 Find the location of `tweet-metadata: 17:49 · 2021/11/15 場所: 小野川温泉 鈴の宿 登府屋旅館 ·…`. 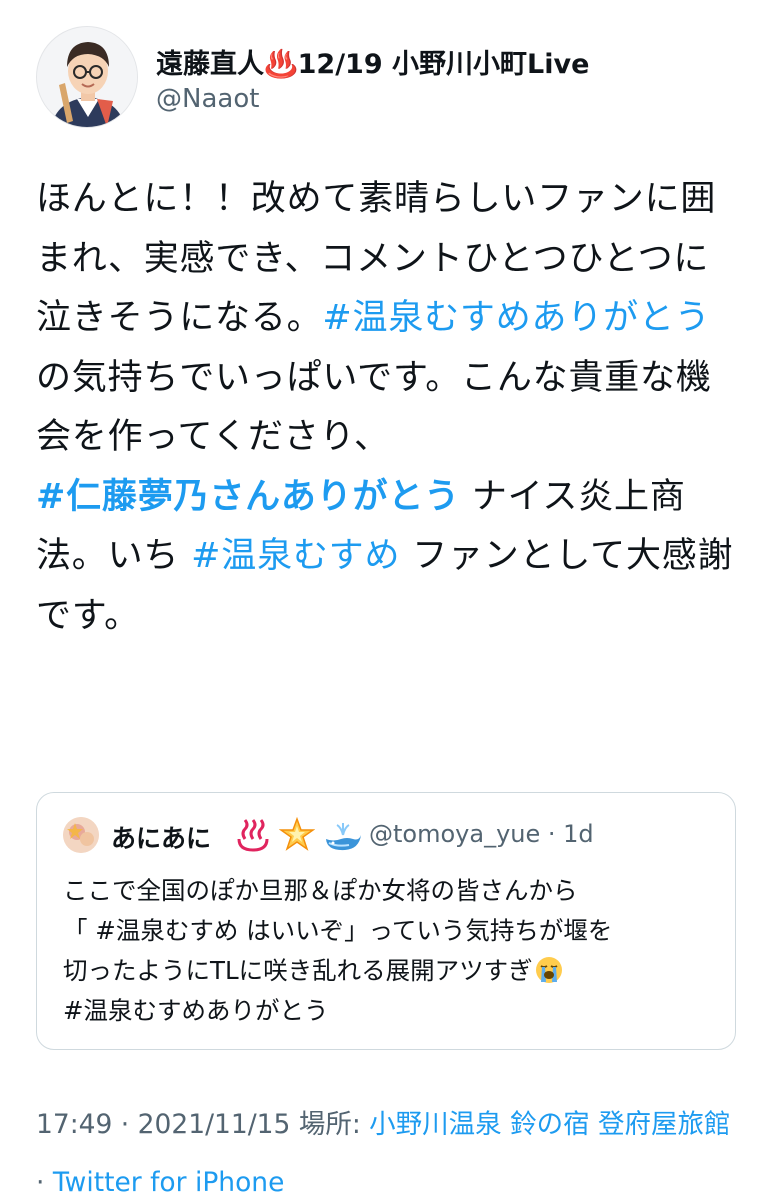

tweet-metadata: 17:49 · 2021/11/15 場所: 小野川温泉 鈴の宿 登府屋旅館 ·… is located at coordinates (386, 1148).